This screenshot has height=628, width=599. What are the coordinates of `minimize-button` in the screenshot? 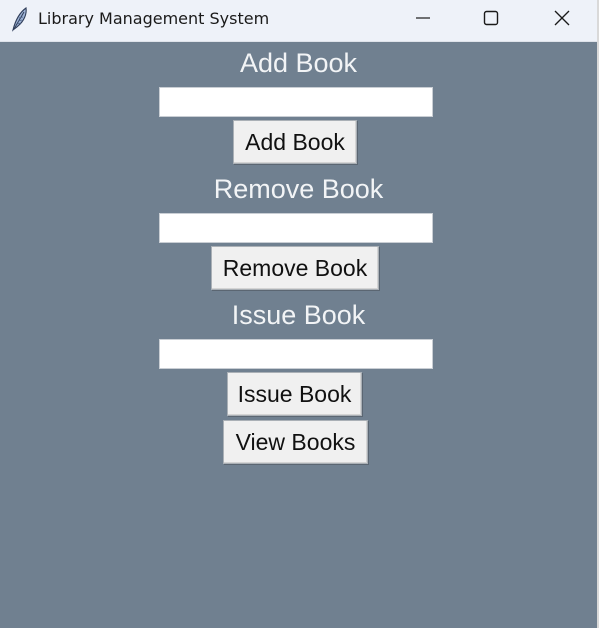 It's located at (423, 18).